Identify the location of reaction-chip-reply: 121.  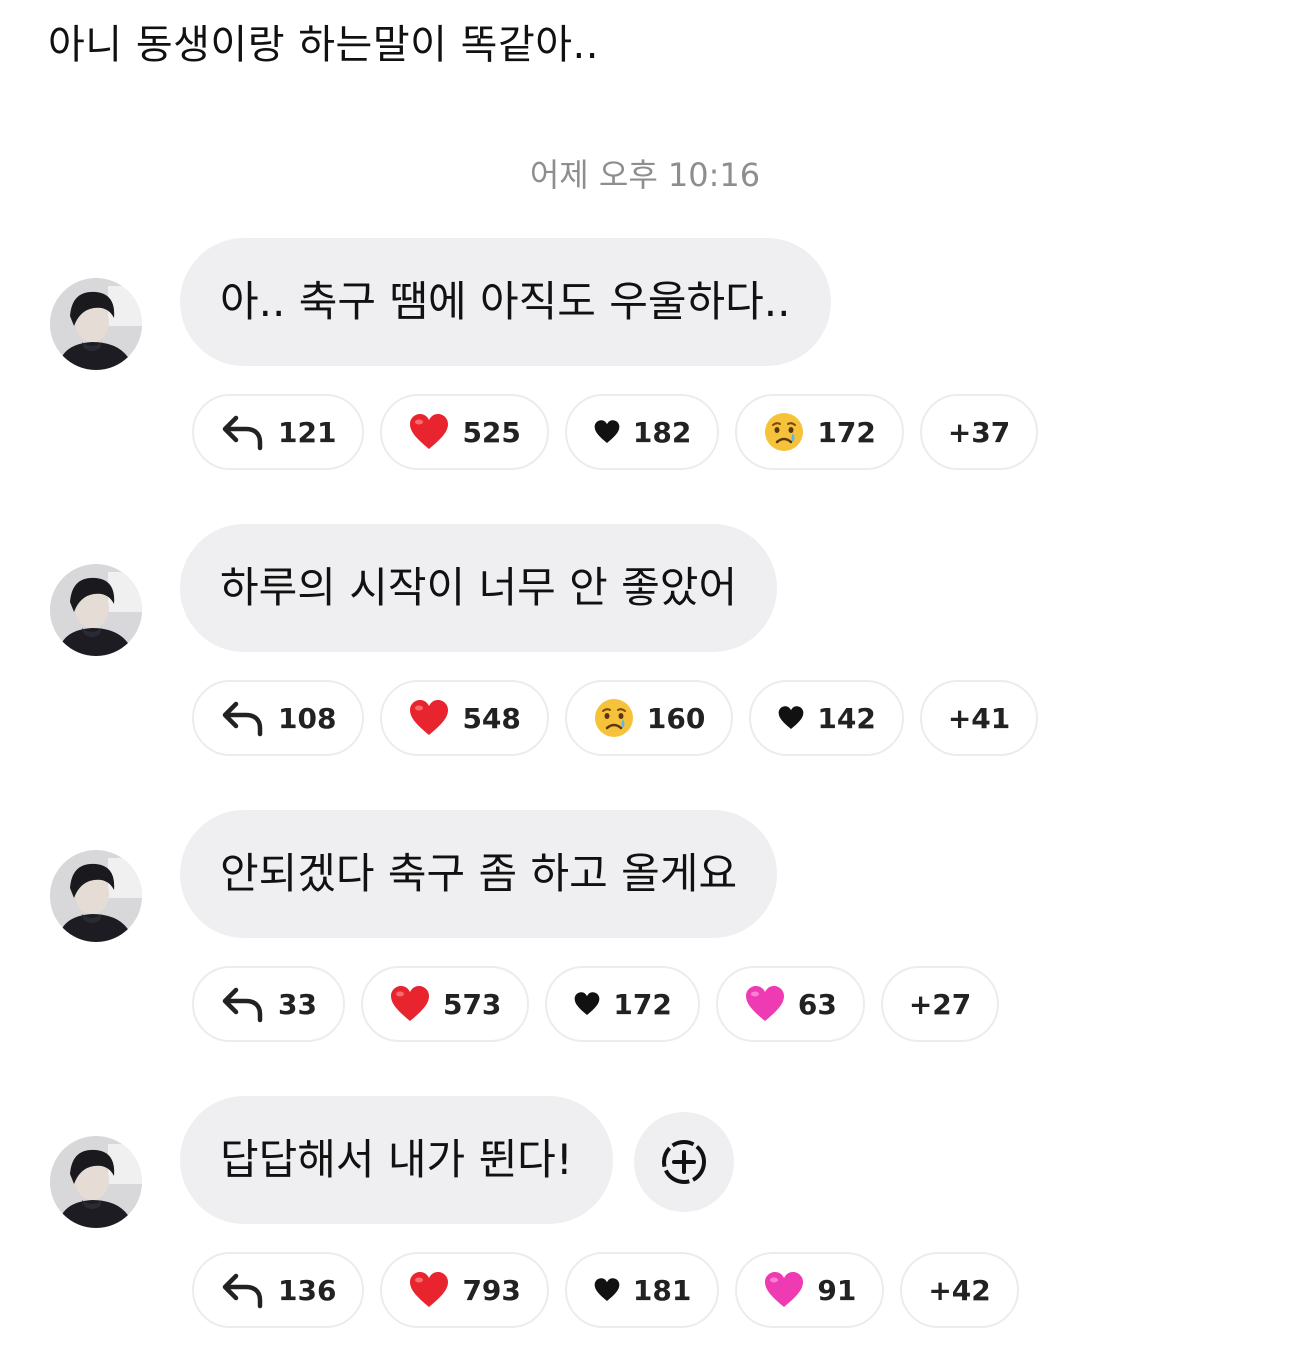
(278, 432).